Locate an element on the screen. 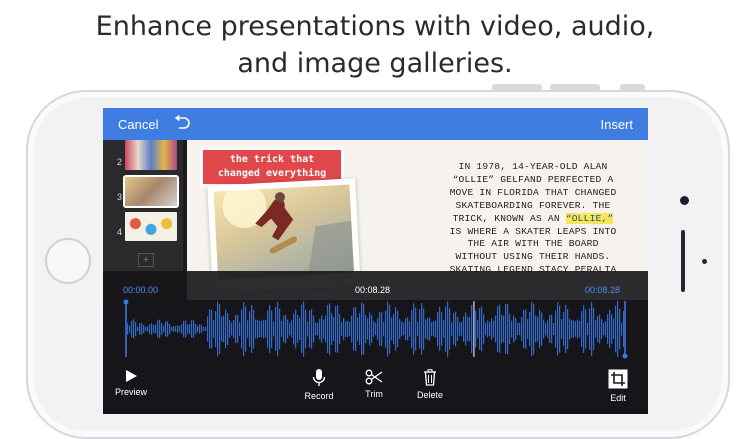 The width and height of the screenshot is (750, 439). edit-button: Edit is located at coordinates (618, 386).